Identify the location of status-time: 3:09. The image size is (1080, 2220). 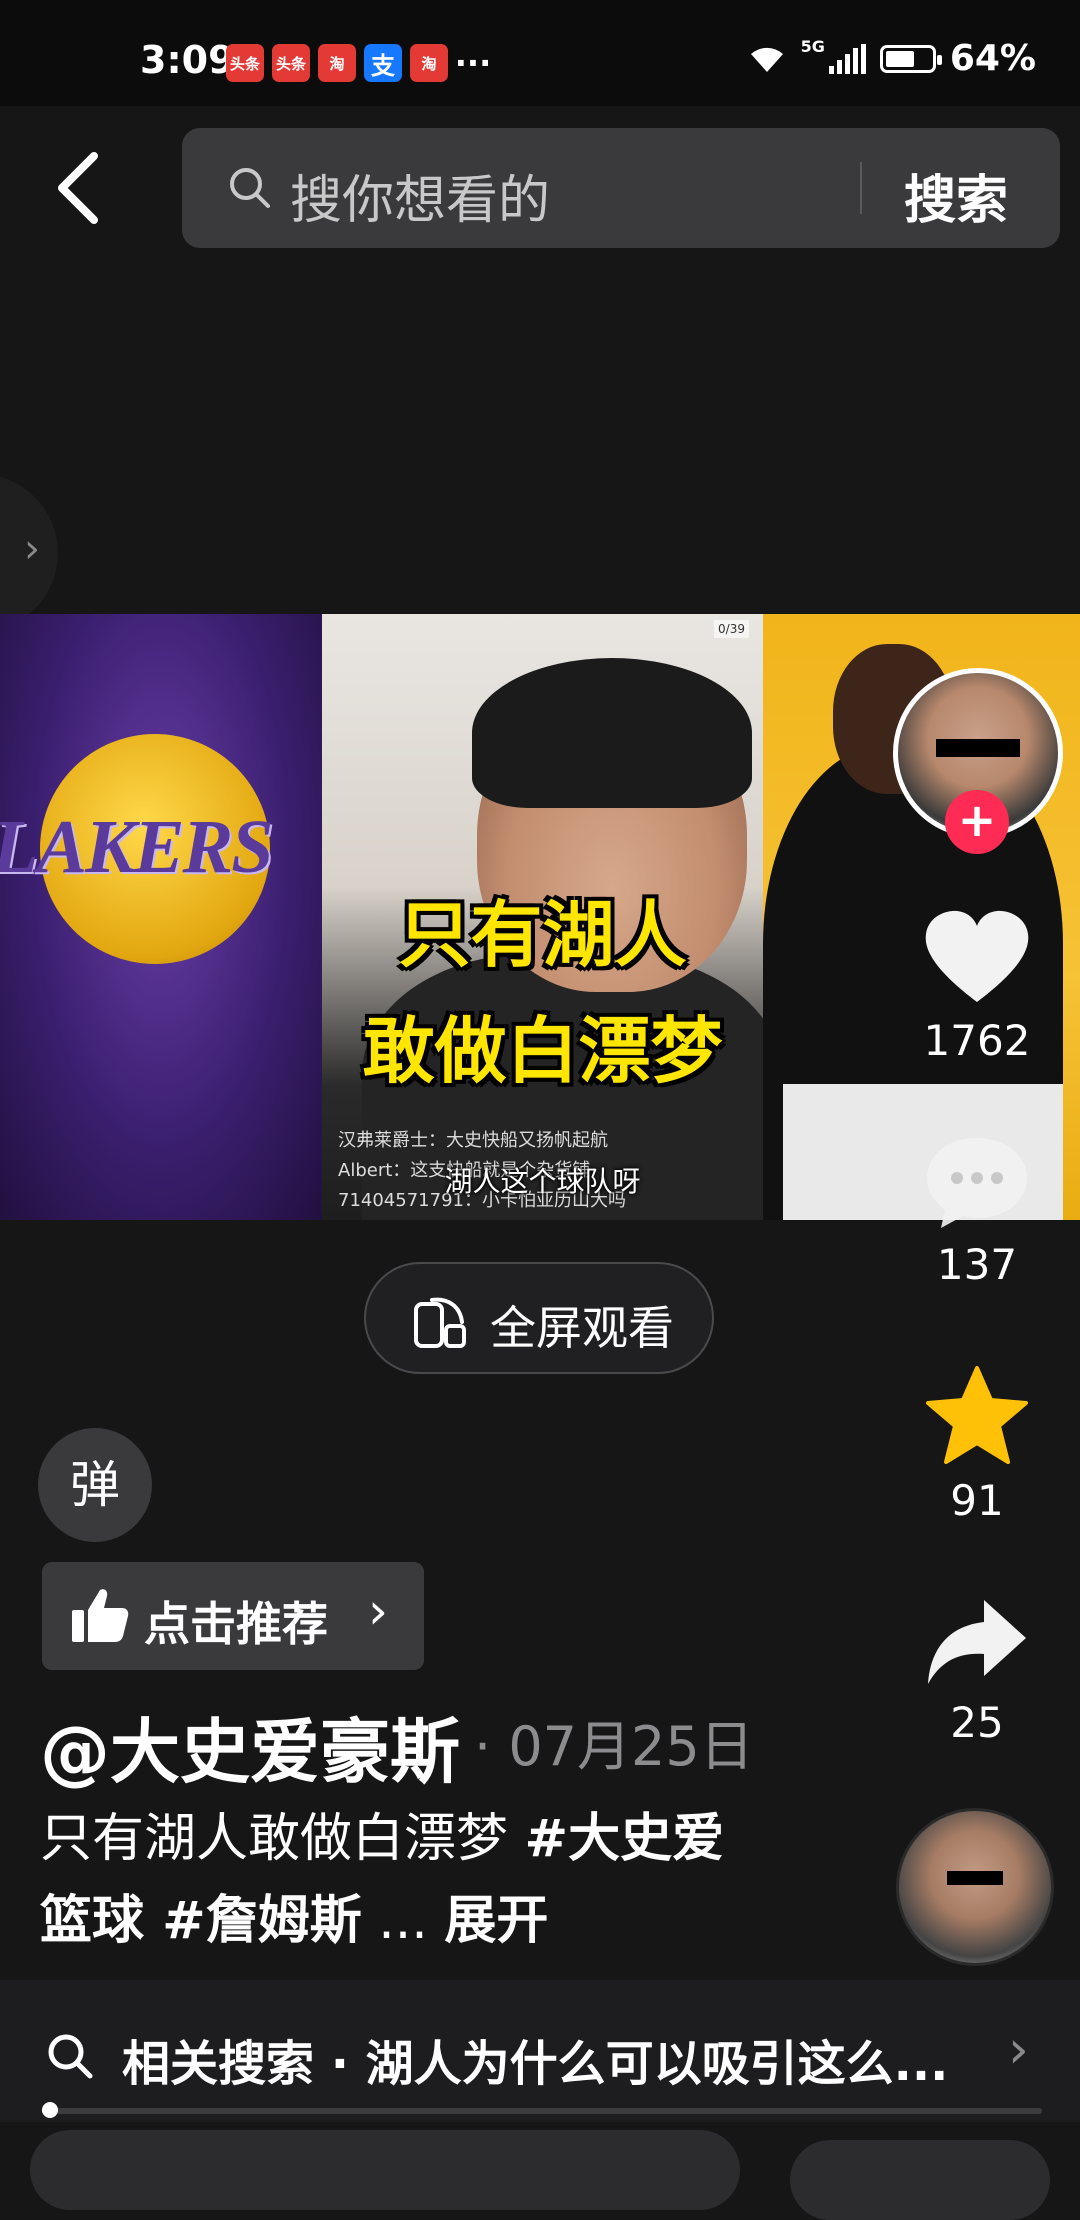
(187, 60).